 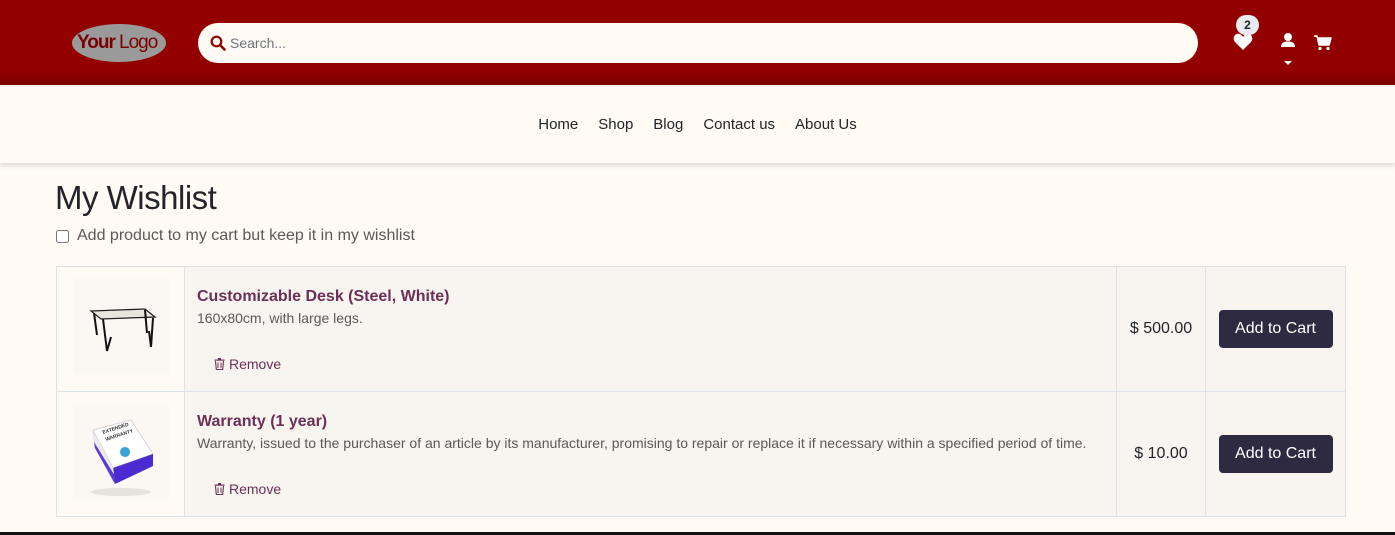 I want to click on warranty-box-image: EXTENDED WARRANTY, so click(x=120, y=451).